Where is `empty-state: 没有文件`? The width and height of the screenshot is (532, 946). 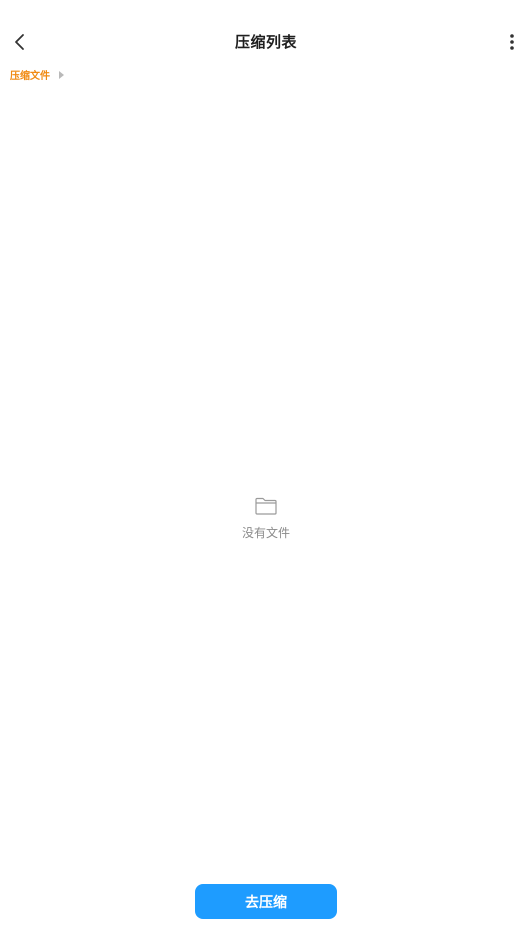
empty-state: 没有文件 is located at coordinates (266, 518).